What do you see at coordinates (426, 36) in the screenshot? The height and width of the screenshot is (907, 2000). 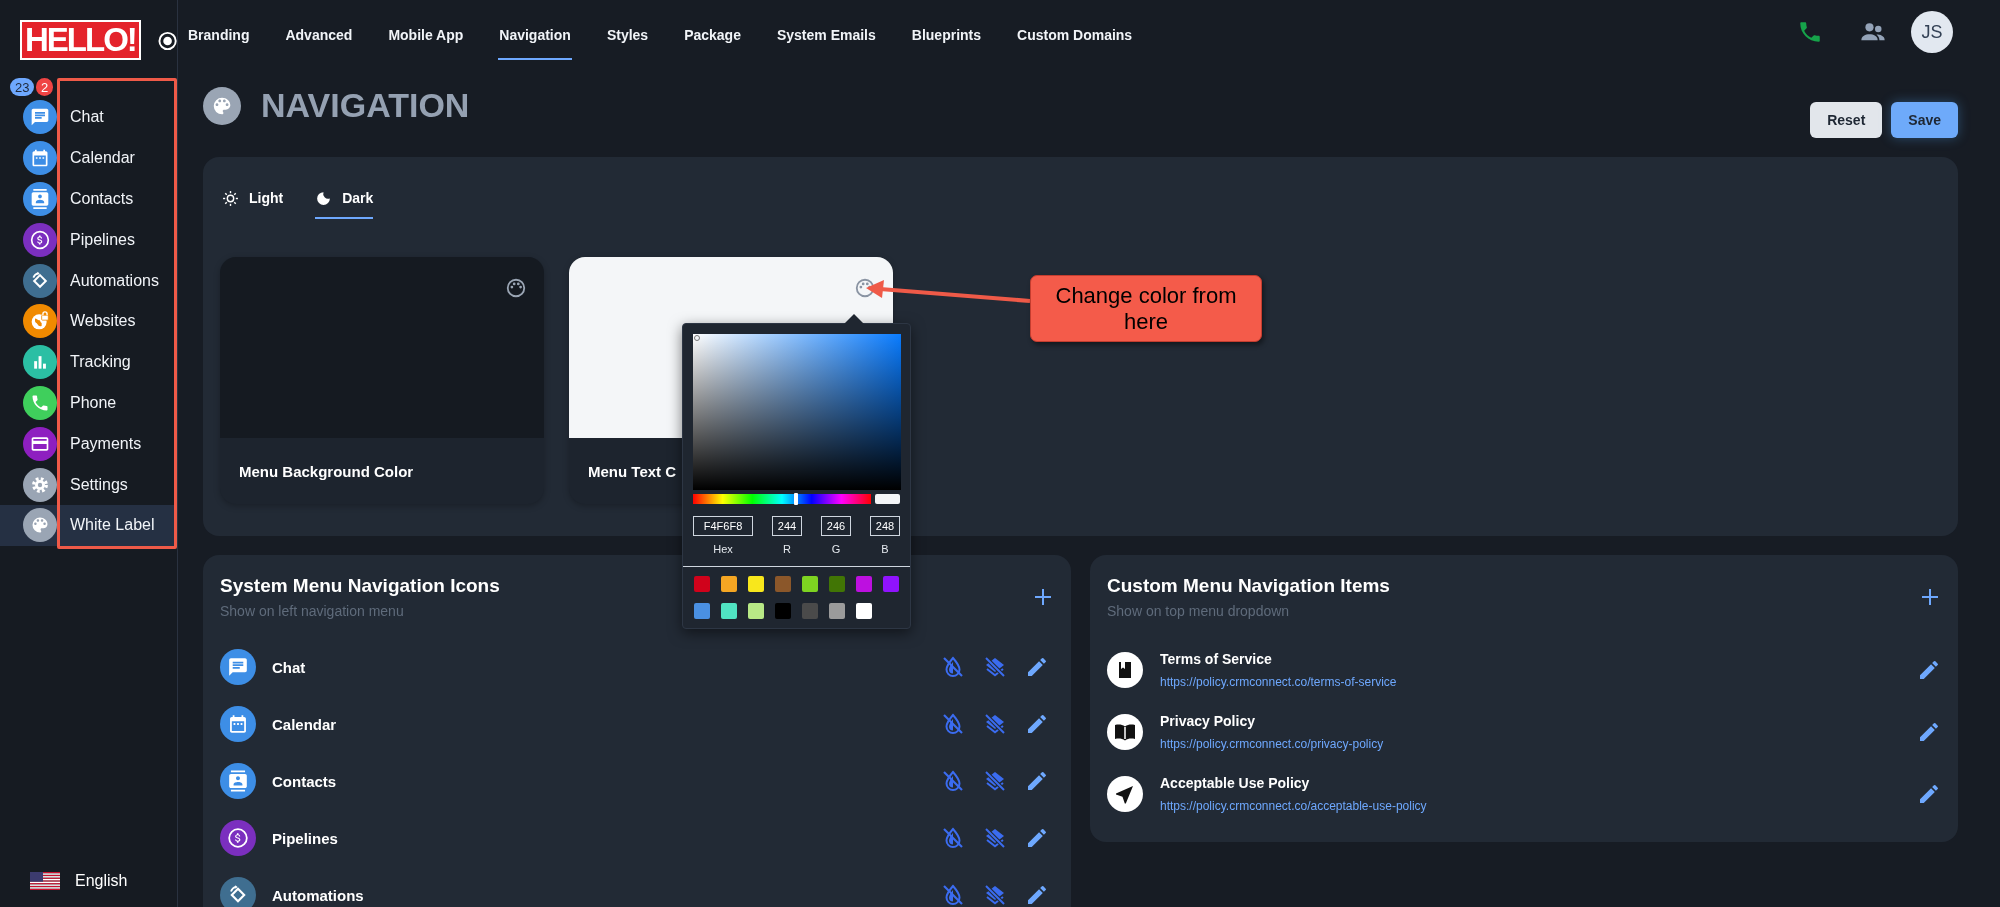 I see `nav-tab: Mobile App` at bounding box center [426, 36].